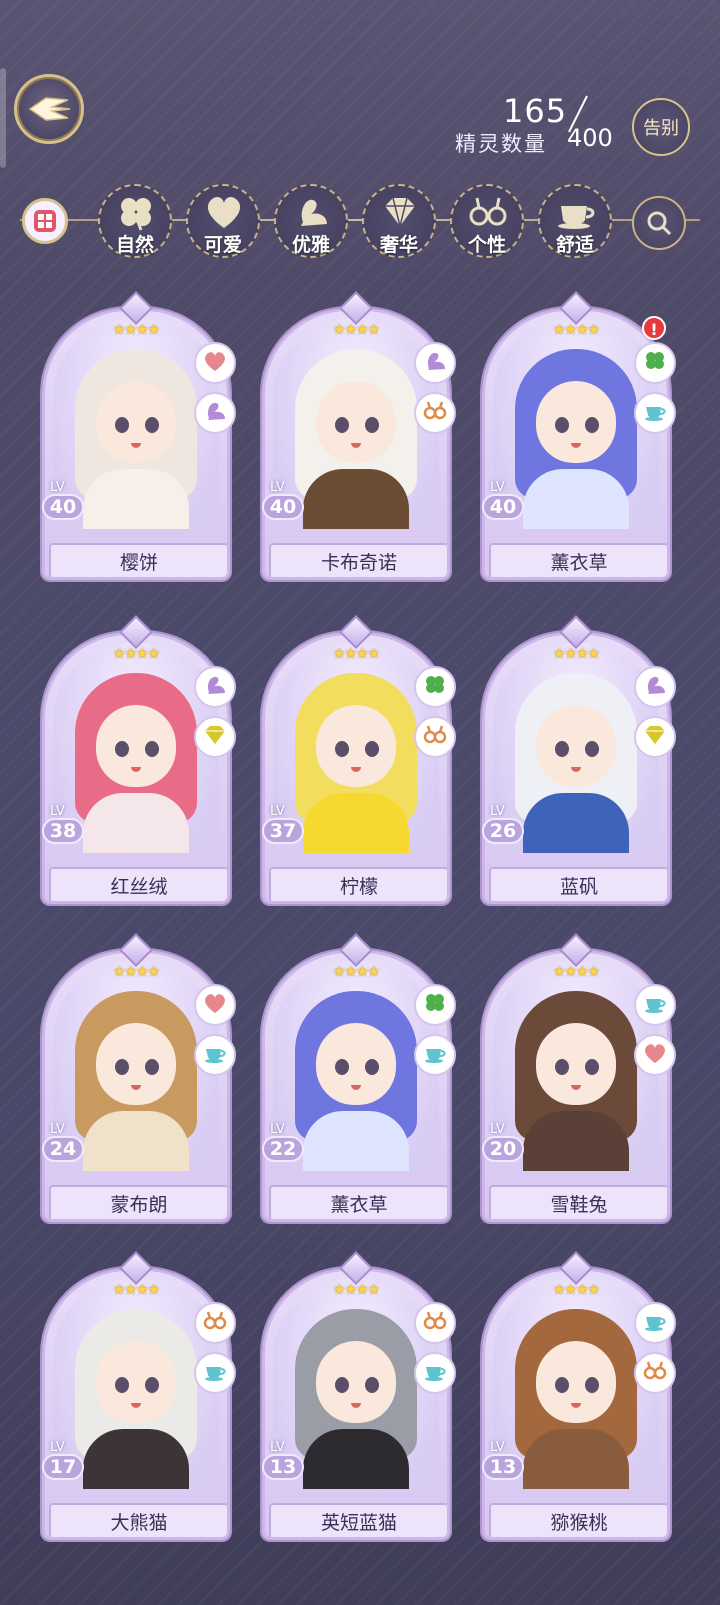 The image size is (720, 1605). What do you see at coordinates (399, 221) in the screenshot?
I see `filter-luxury: 奢华` at bounding box center [399, 221].